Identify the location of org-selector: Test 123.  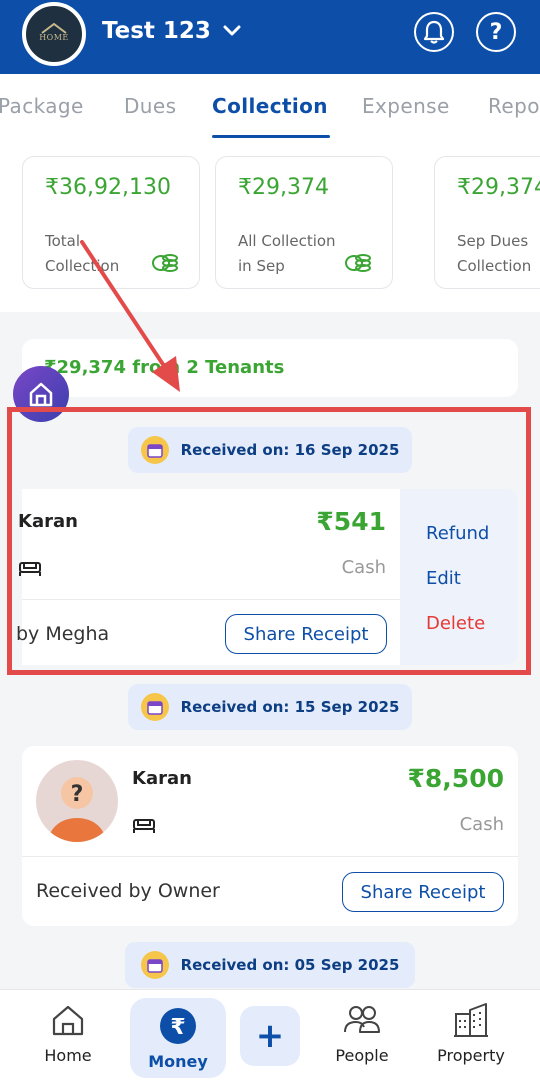
(171, 31).